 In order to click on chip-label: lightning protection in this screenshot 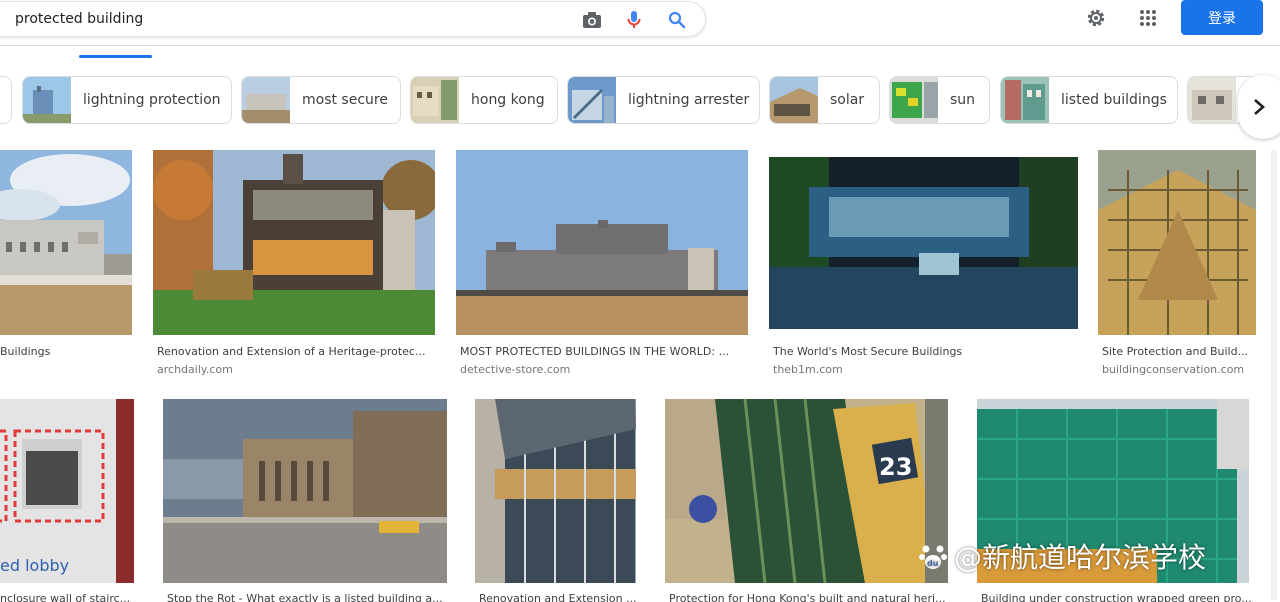, I will do `click(152, 100)`.